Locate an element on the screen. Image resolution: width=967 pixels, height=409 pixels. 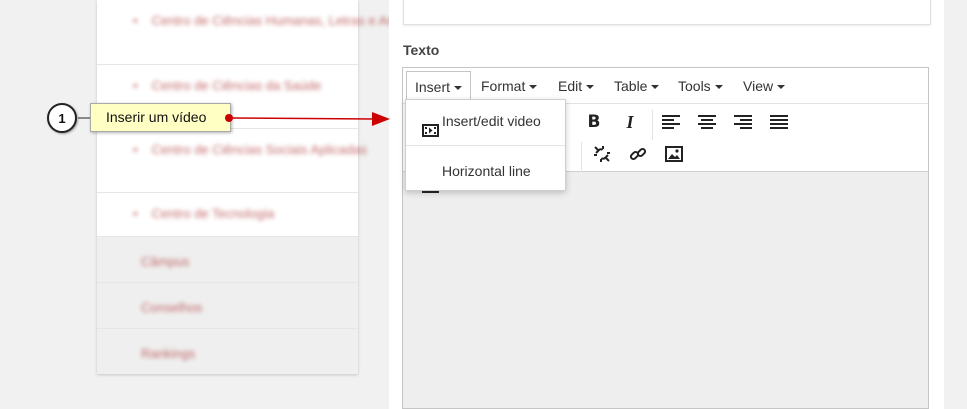
link-icon is located at coordinates (638, 154).